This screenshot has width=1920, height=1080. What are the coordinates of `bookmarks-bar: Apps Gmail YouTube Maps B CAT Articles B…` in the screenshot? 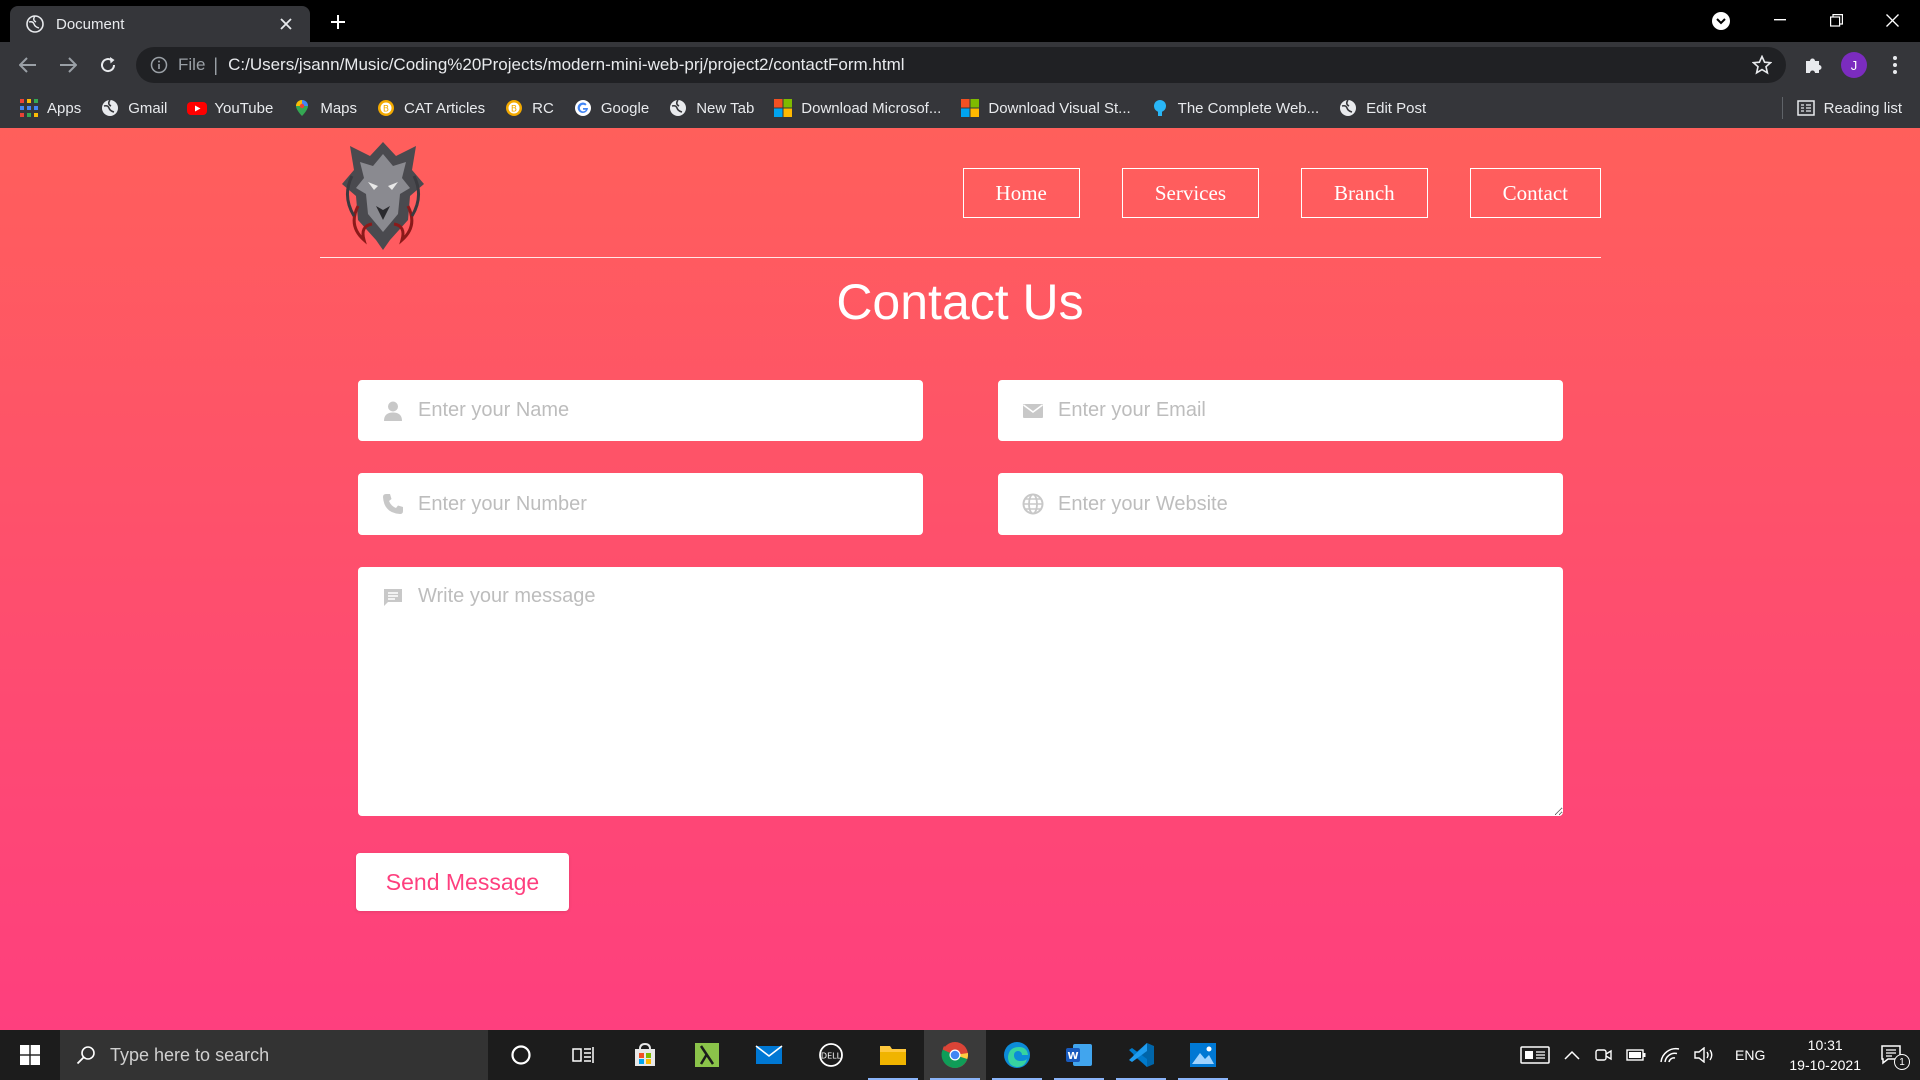 It's located at (960, 108).